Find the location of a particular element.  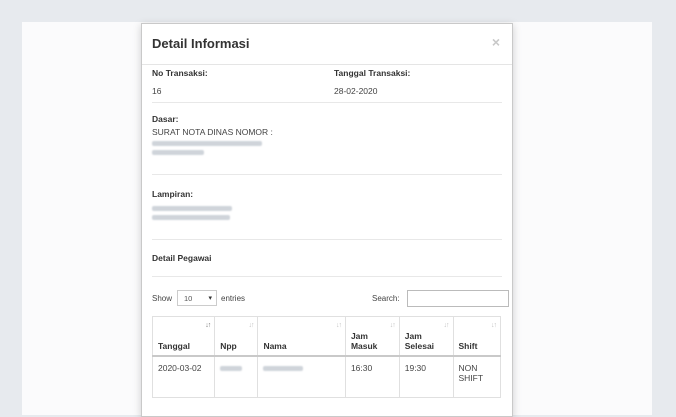

no-transaksi-label: No Transaksi: is located at coordinates (180, 73).